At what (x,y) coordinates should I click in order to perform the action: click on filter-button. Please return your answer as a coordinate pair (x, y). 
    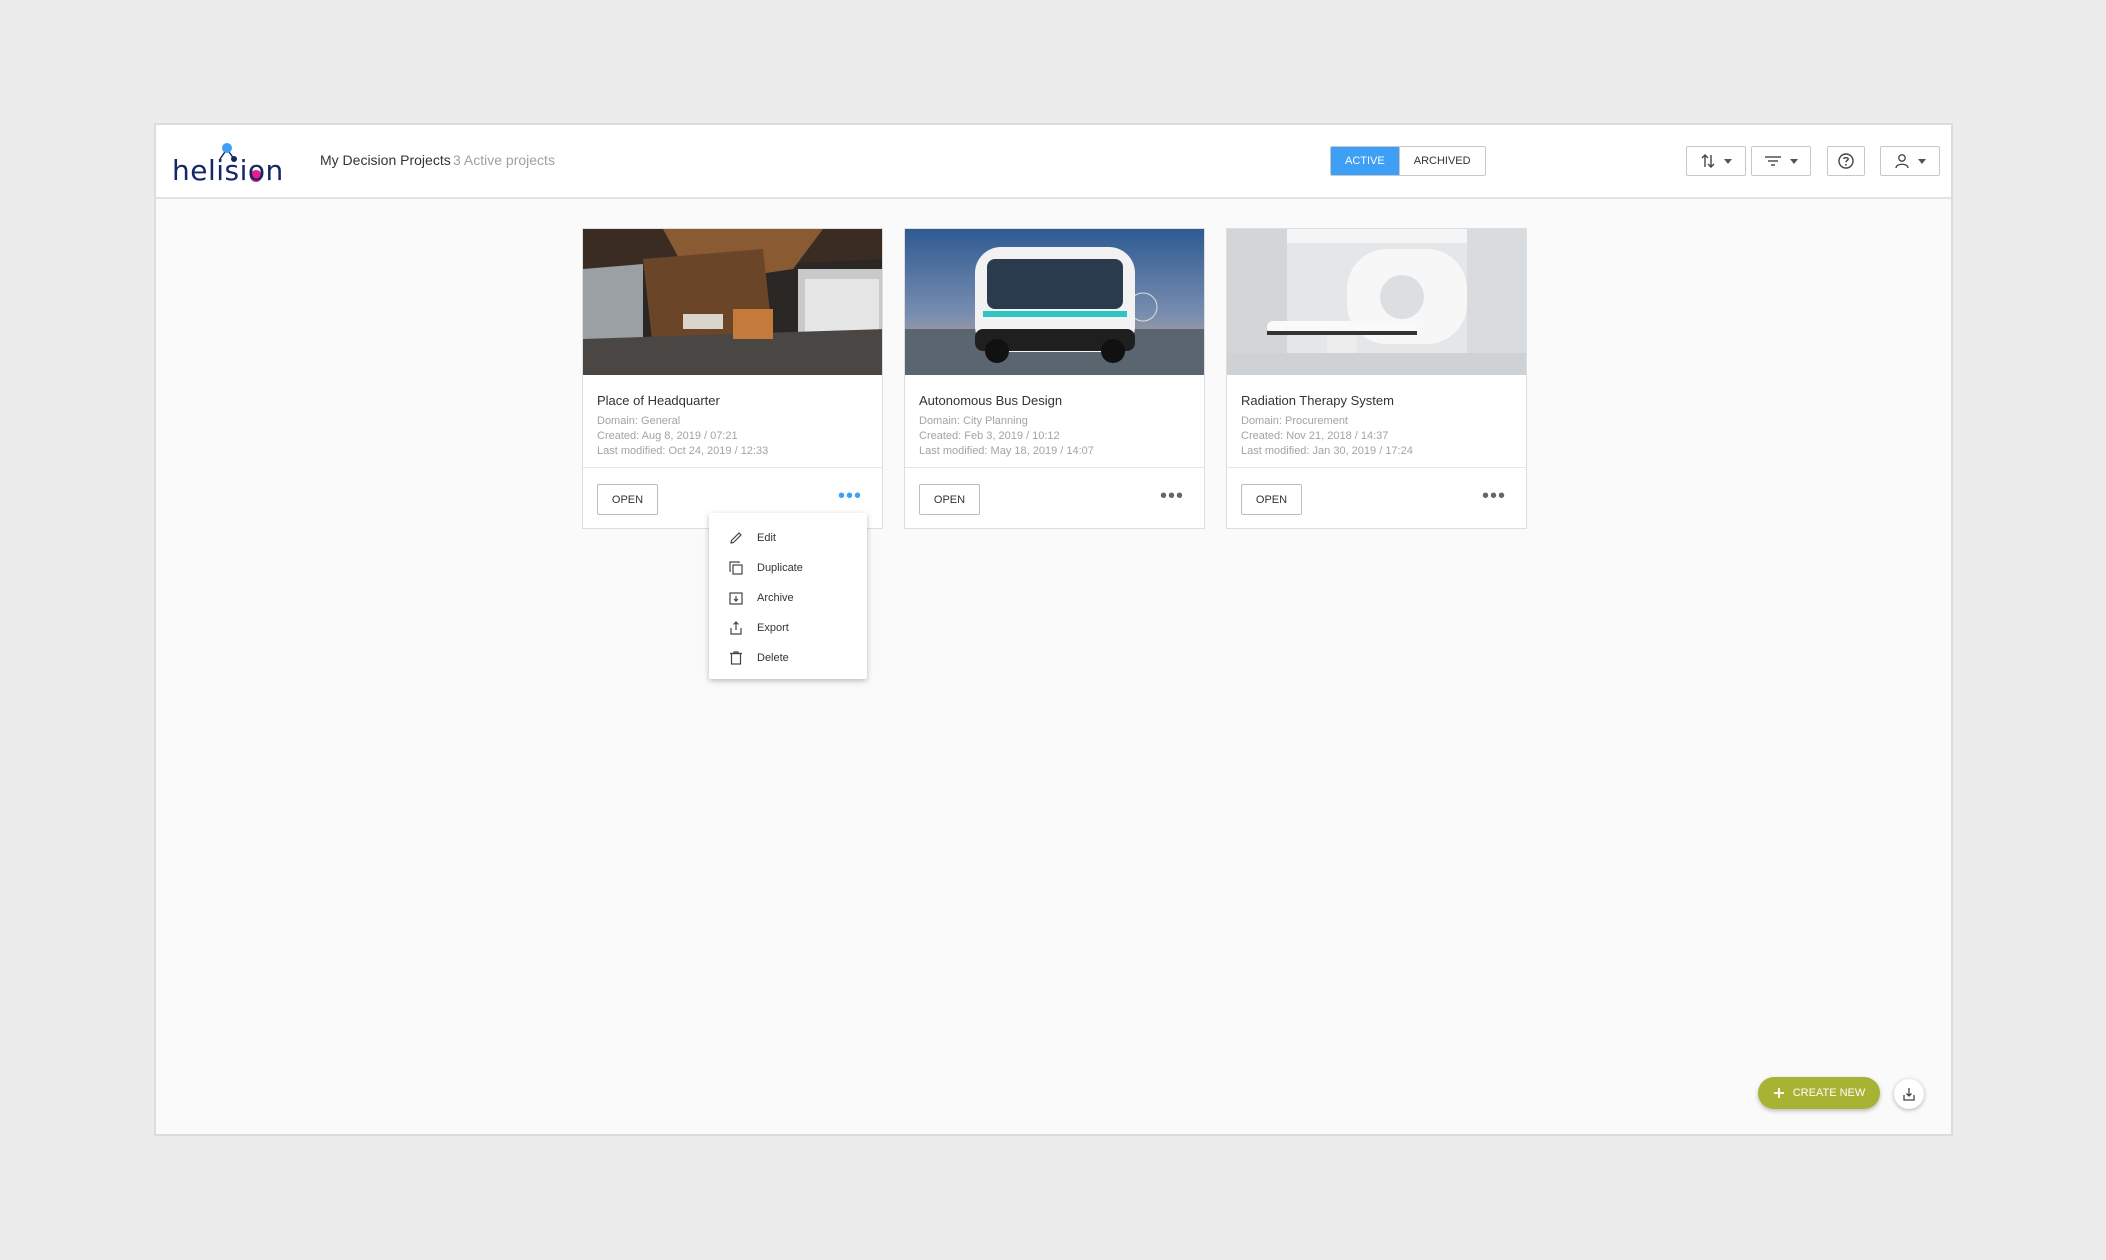
    Looking at the image, I should click on (1781, 161).